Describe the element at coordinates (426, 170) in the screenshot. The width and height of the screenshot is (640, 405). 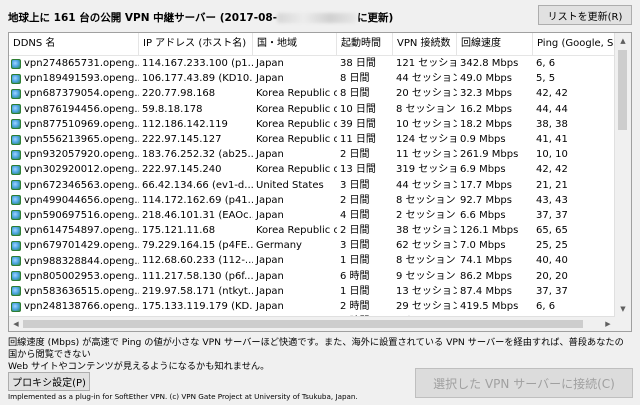
I see `cell-sessions: 319 セッション` at that location.